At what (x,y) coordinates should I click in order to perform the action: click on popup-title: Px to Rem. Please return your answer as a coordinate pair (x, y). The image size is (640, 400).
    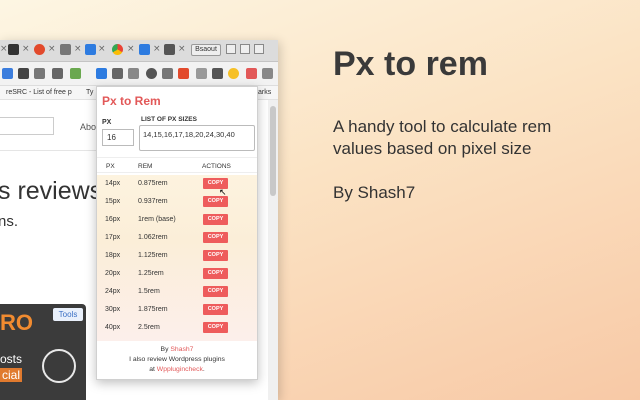
    Looking at the image, I should click on (131, 101).